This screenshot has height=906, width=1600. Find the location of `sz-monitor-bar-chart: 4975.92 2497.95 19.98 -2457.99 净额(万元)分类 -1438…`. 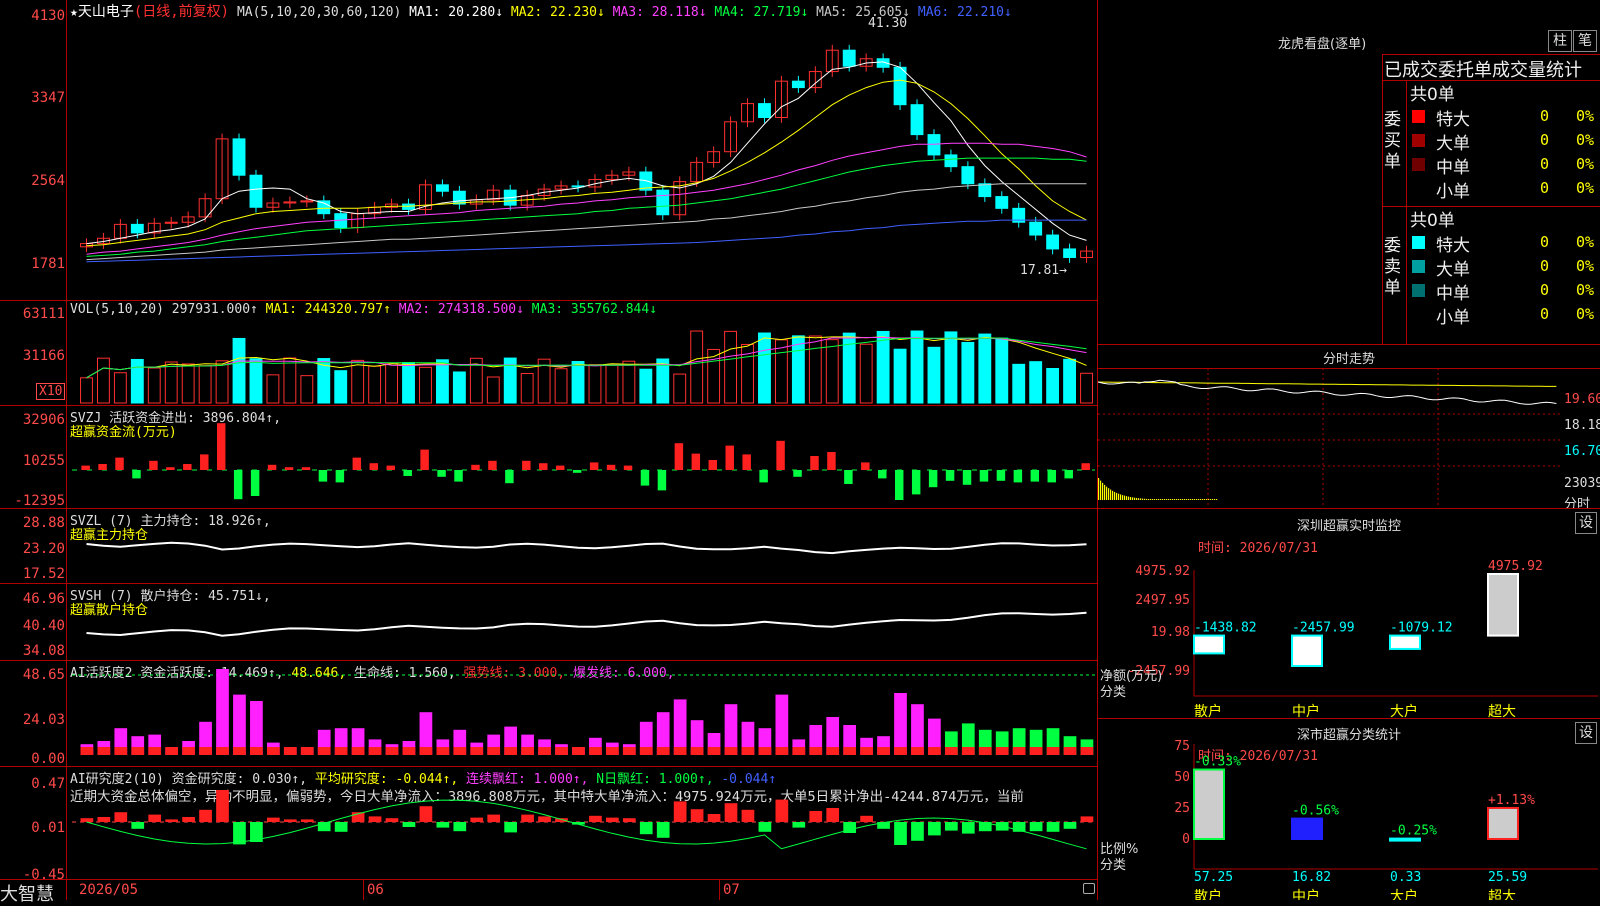

sz-monitor-bar-chart: 4975.92 2497.95 19.98 -2457.99 净额(万元)分类 -1438… is located at coordinates (1349, 613).